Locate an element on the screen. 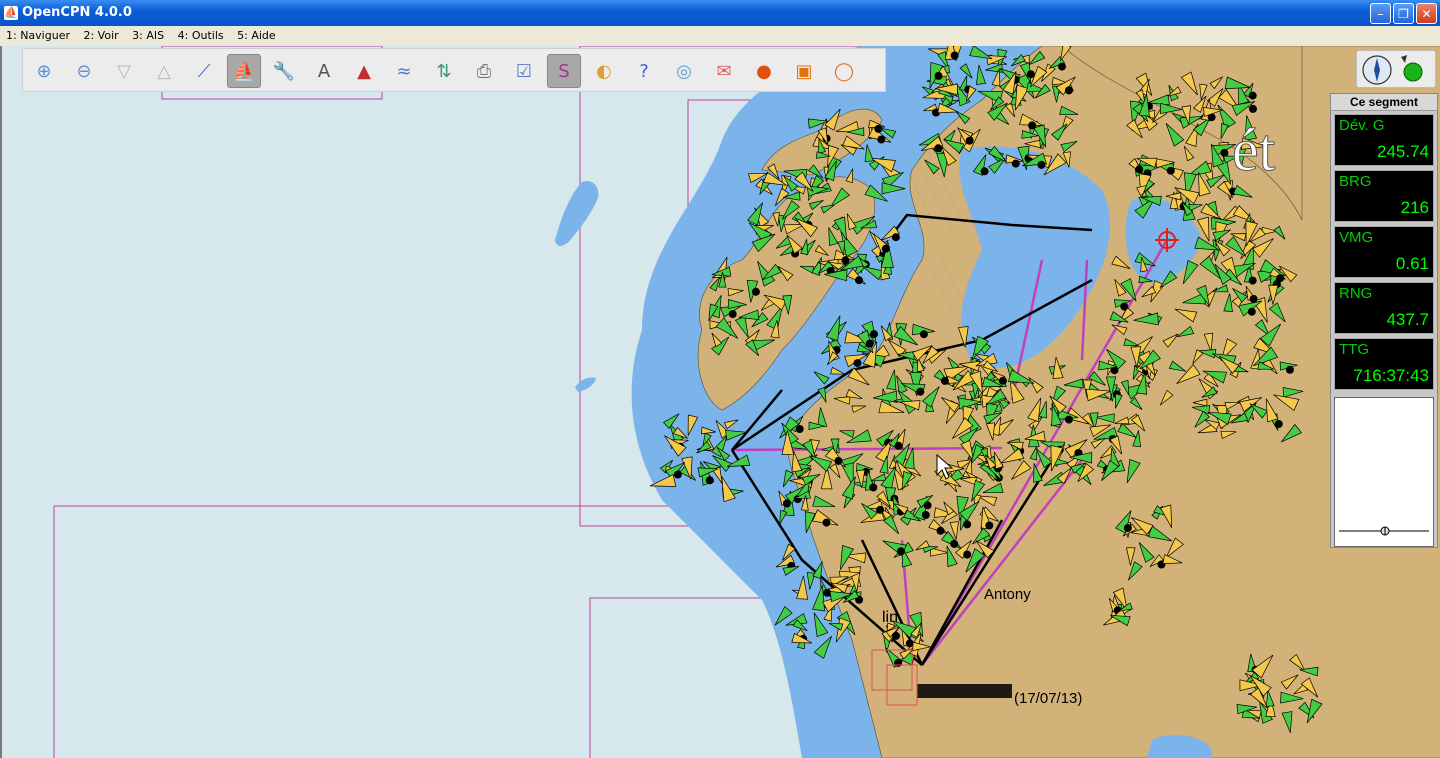  menu-aide: 5: Aide is located at coordinates (255, 34).